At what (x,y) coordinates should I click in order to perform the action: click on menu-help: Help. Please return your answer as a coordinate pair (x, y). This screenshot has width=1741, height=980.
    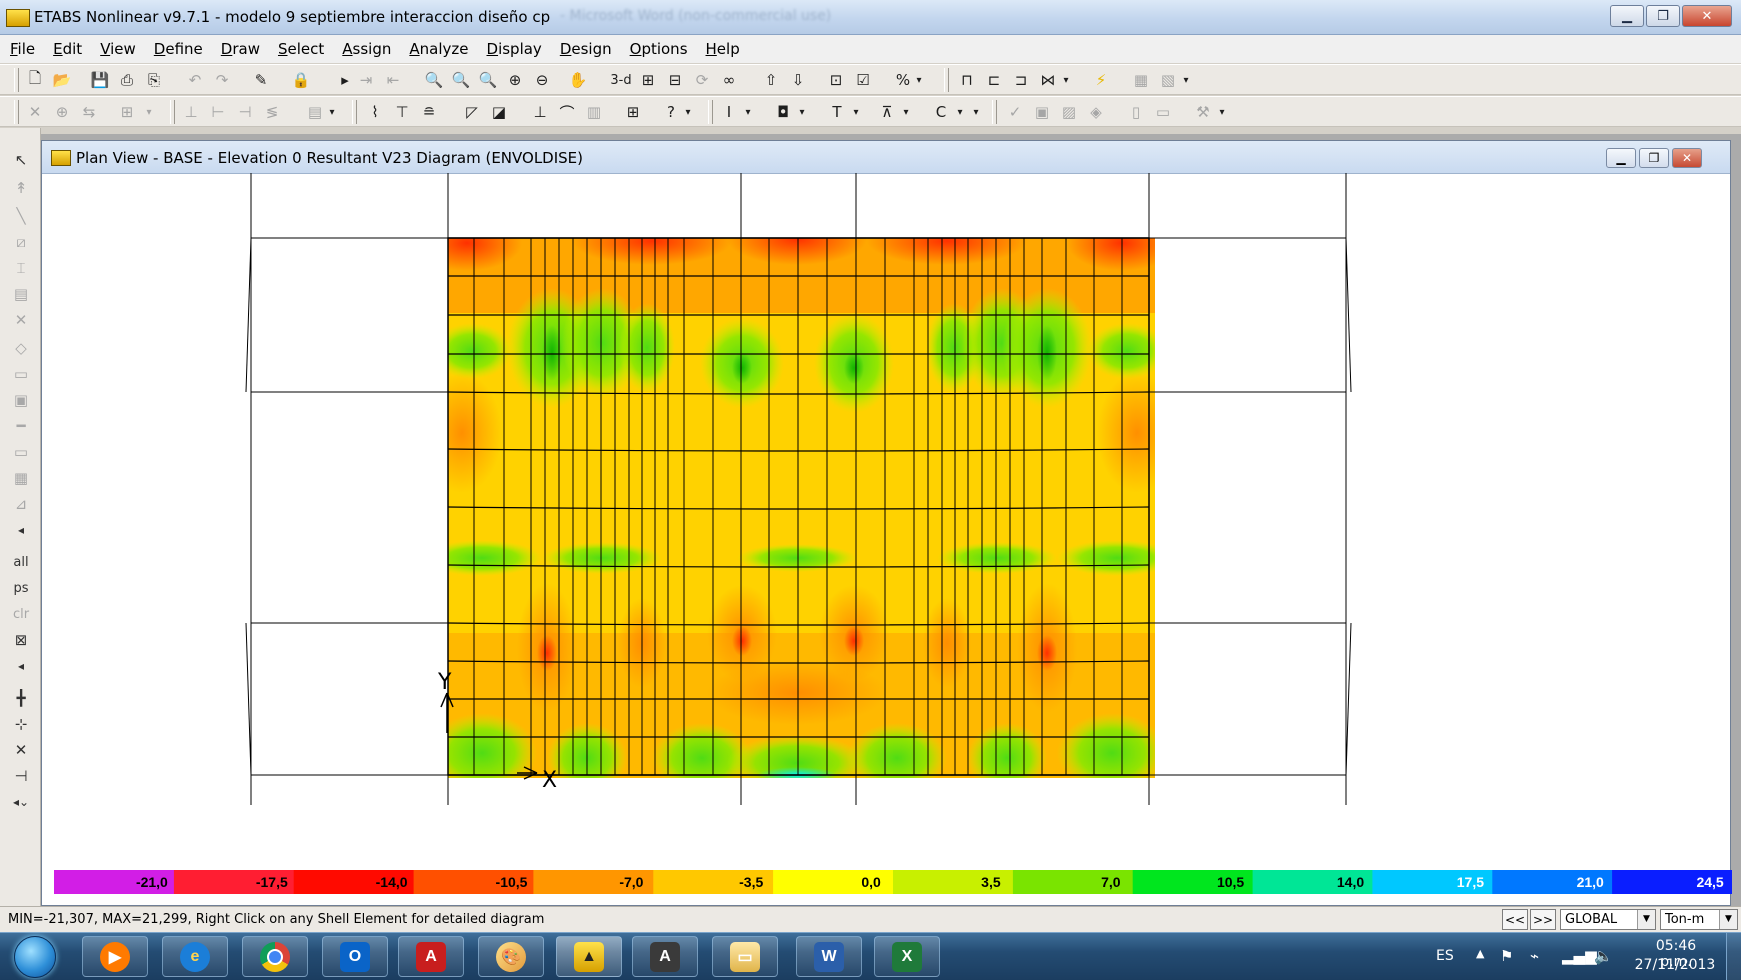
    Looking at the image, I should click on (723, 49).